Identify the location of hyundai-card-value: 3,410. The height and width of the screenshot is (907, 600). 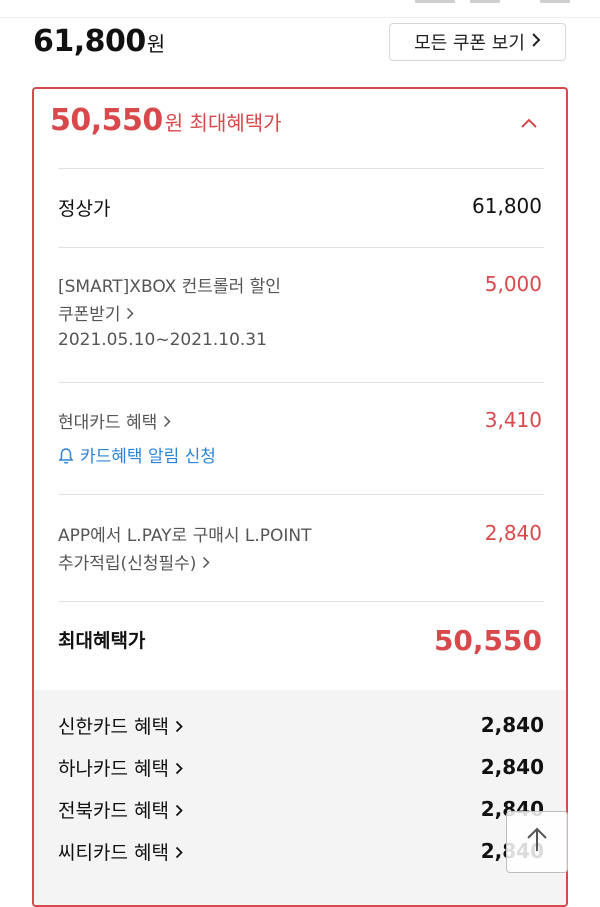
(513, 420).